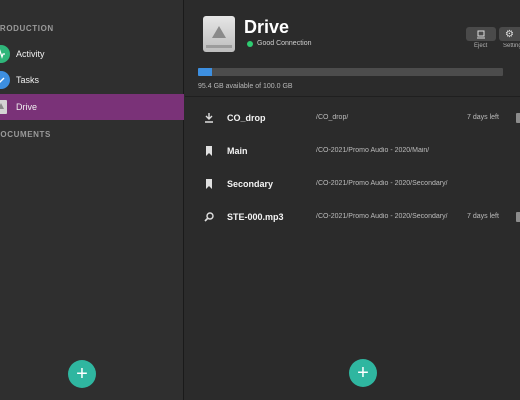  I want to click on storage-text: 95.4 GB available of 100.0 GB, so click(245, 86).